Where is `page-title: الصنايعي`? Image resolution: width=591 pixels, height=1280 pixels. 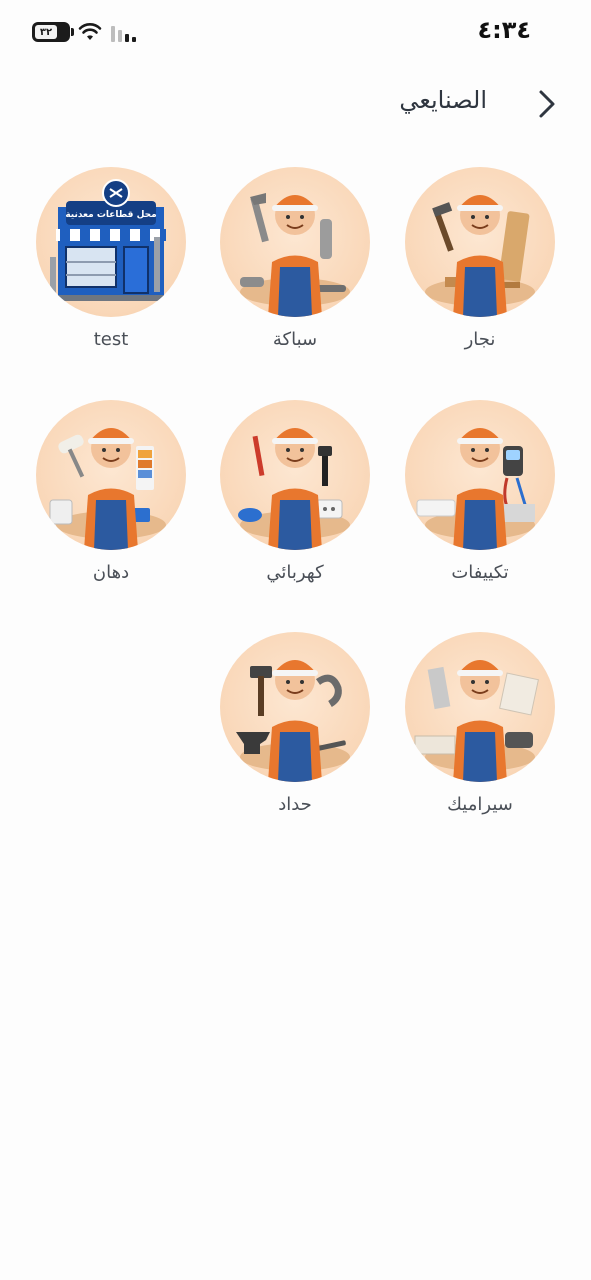 page-title: الصنايعي is located at coordinates (443, 100).